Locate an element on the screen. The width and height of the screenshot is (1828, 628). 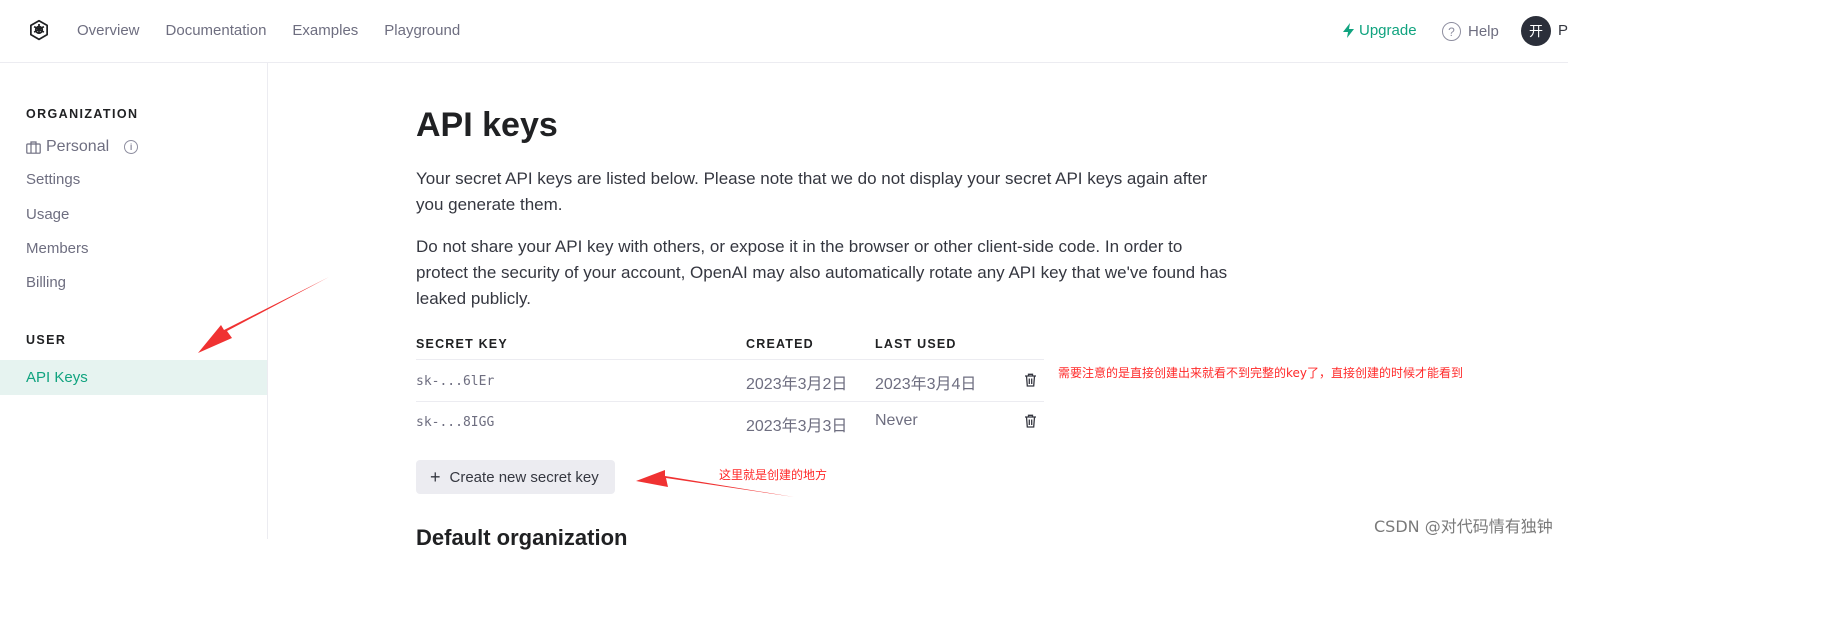
default-organization-heading: Default organization is located at coordinates (522, 537).